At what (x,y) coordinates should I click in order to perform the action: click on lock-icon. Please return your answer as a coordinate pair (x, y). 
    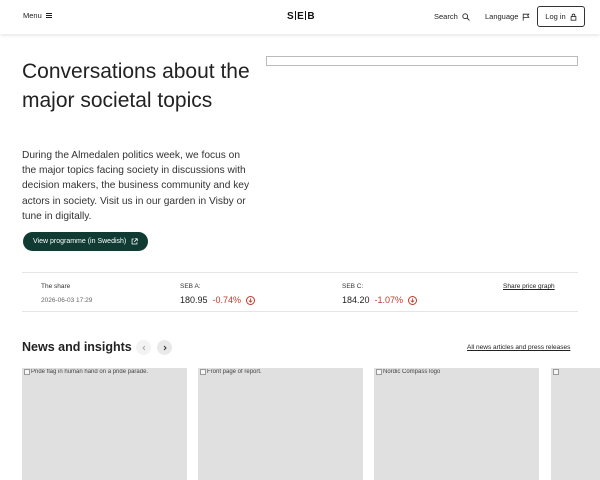
    Looking at the image, I should click on (573, 17).